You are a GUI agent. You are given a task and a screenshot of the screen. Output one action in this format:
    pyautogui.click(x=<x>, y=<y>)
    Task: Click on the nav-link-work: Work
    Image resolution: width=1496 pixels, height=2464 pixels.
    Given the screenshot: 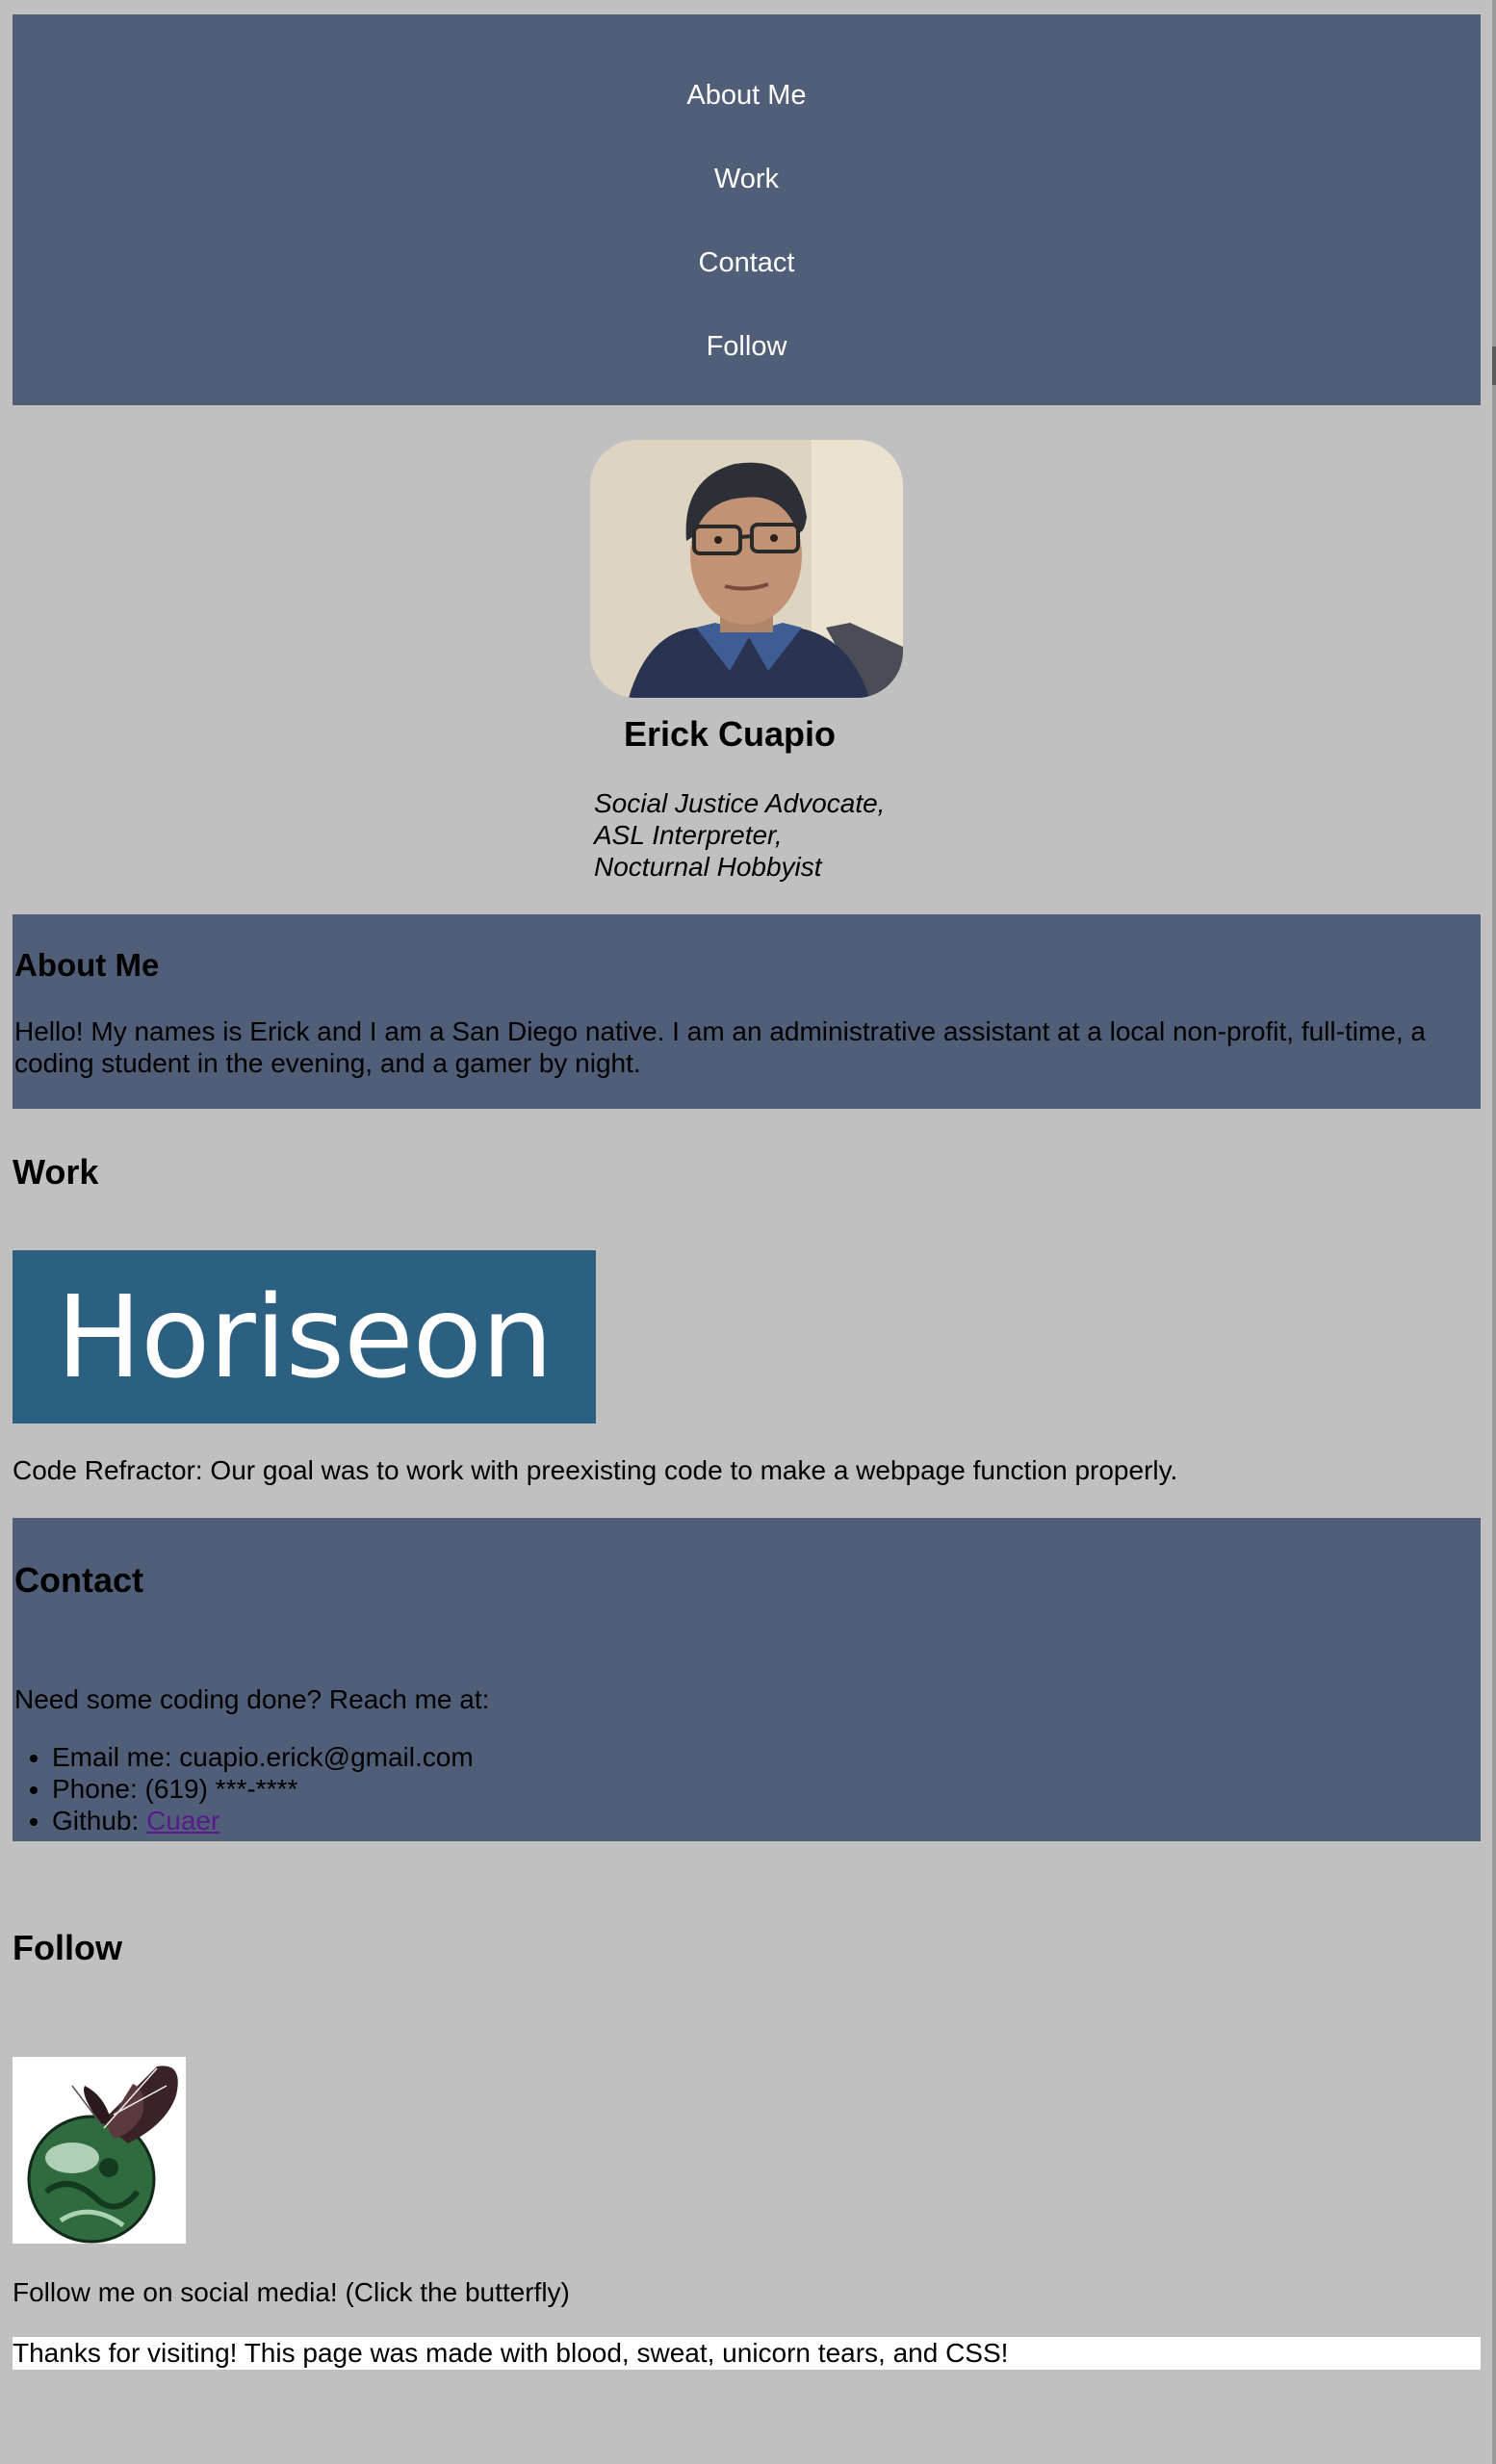 What is the action you would take?
    pyautogui.click(x=747, y=179)
    